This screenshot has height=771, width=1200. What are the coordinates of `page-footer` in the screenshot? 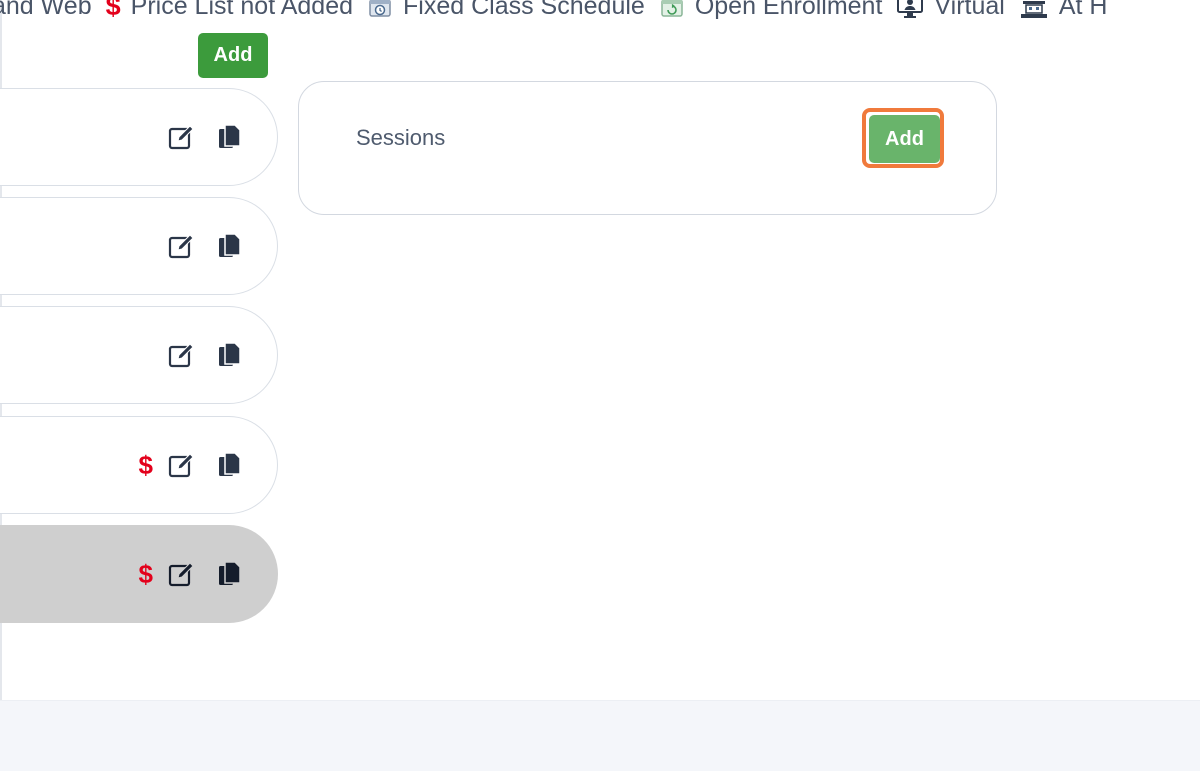 It's located at (600, 735).